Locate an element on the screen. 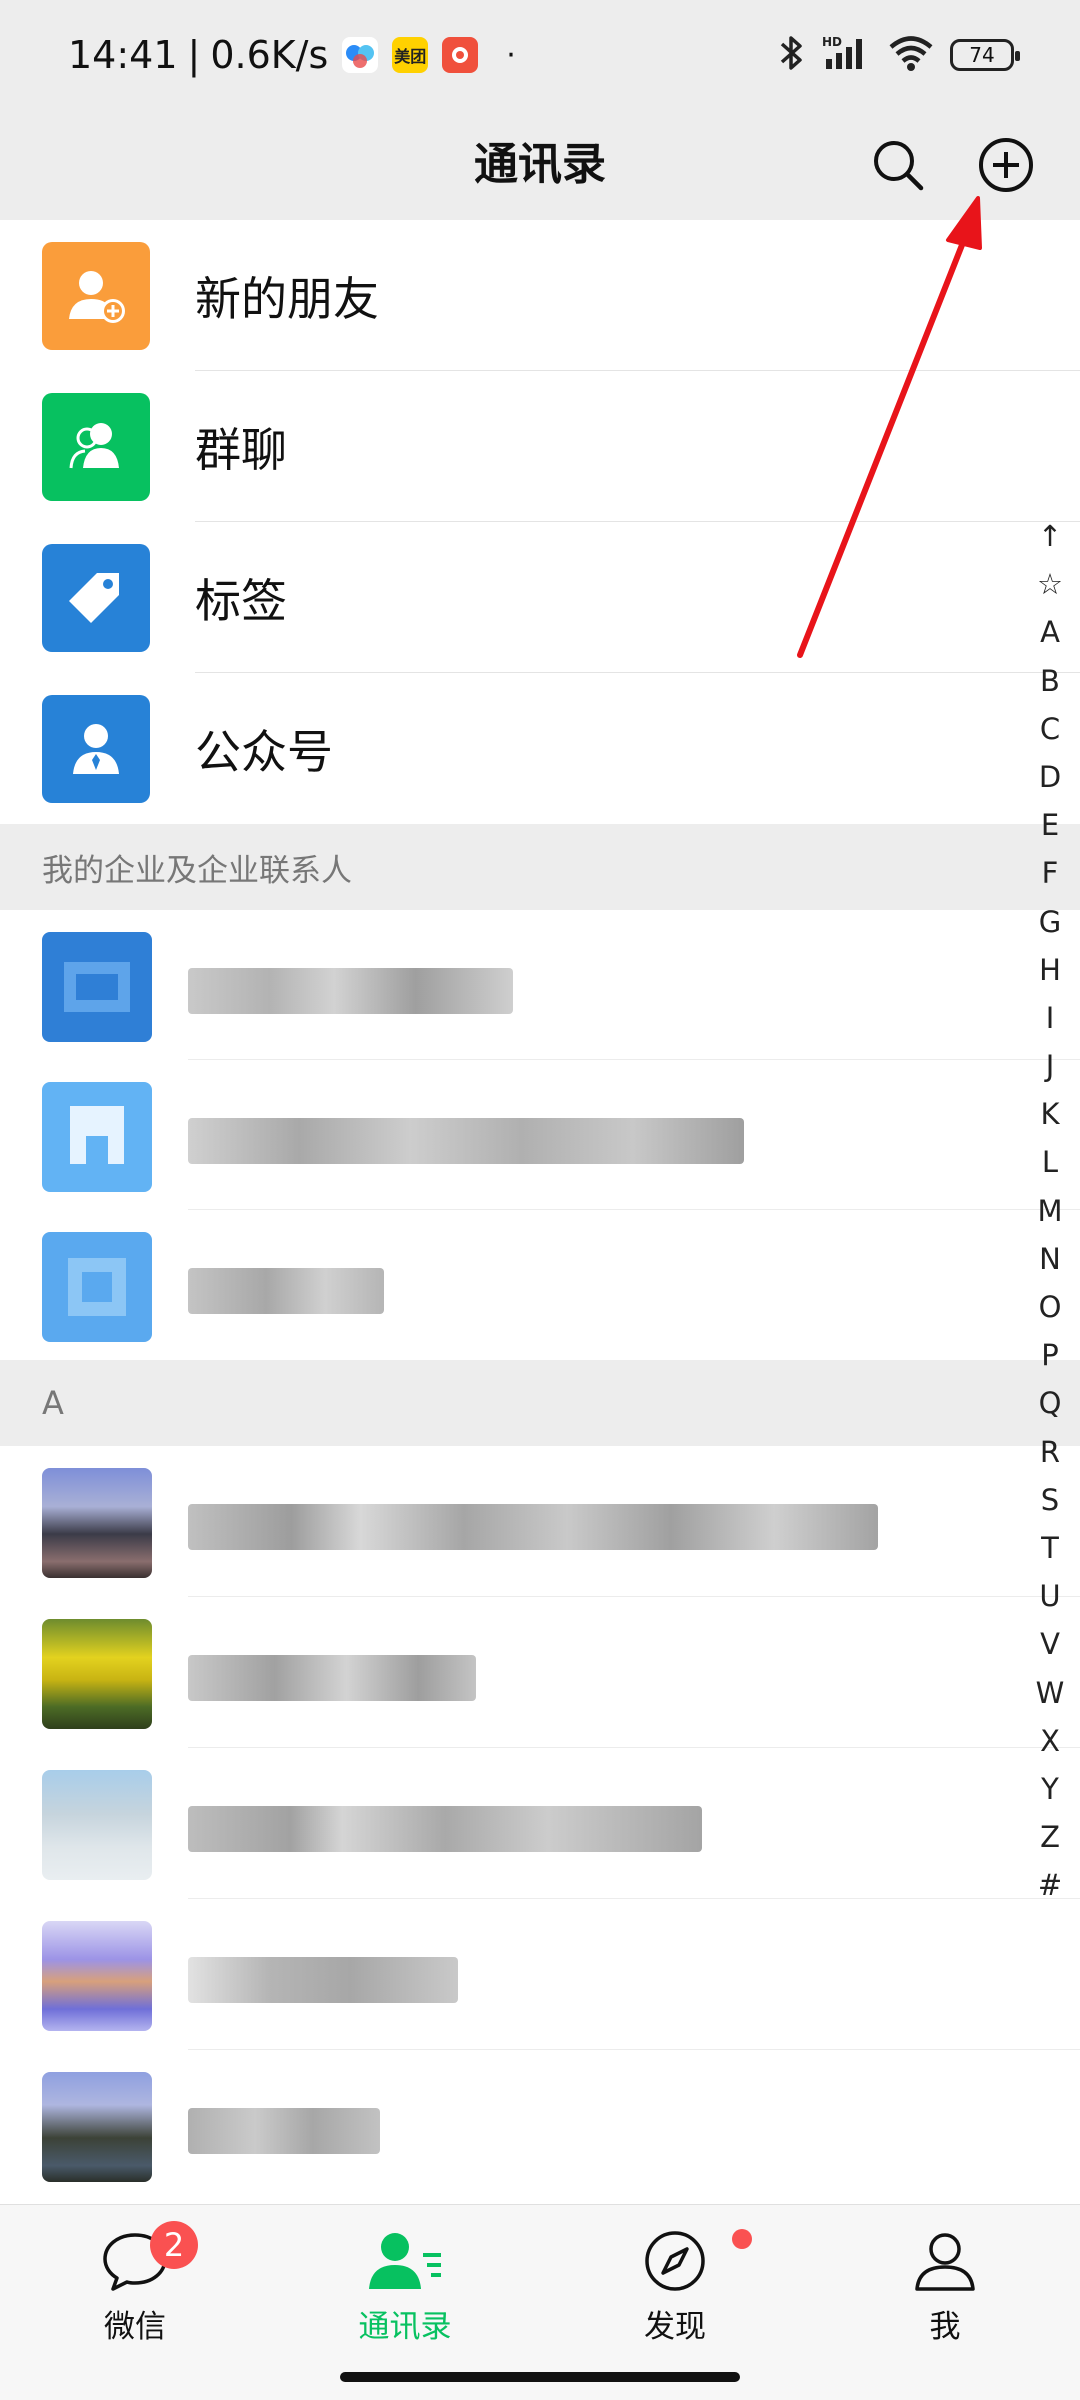 Image resolution: width=1080 pixels, height=2400 pixels. index-letter: Q is located at coordinates (1050, 1403).